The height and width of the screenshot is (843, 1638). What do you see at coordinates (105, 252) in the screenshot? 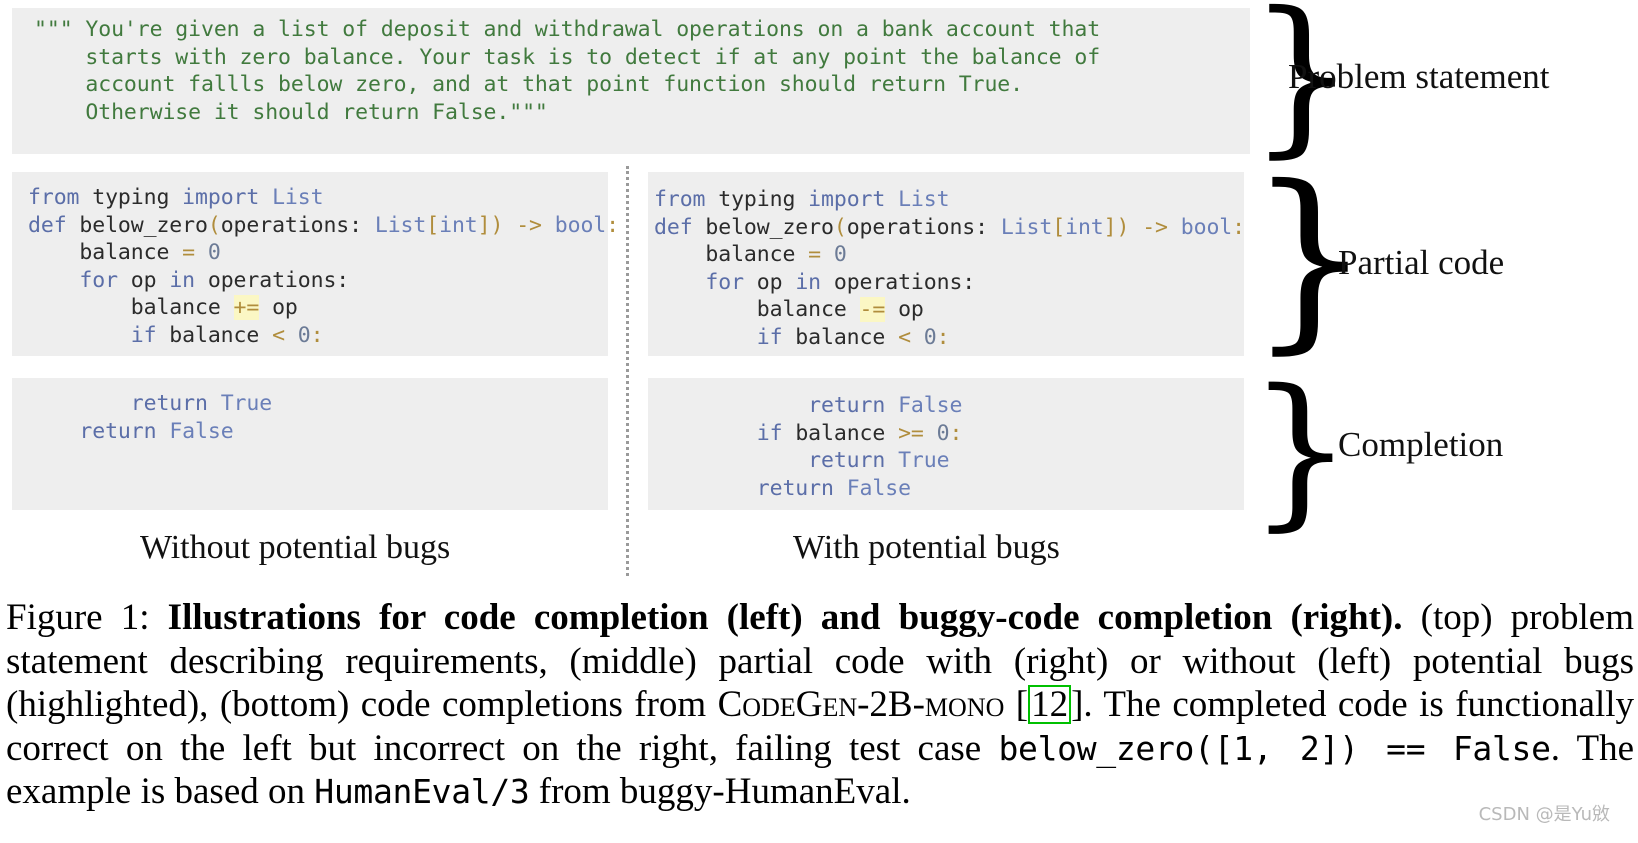
I see `var-balance-init: balance` at bounding box center [105, 252].